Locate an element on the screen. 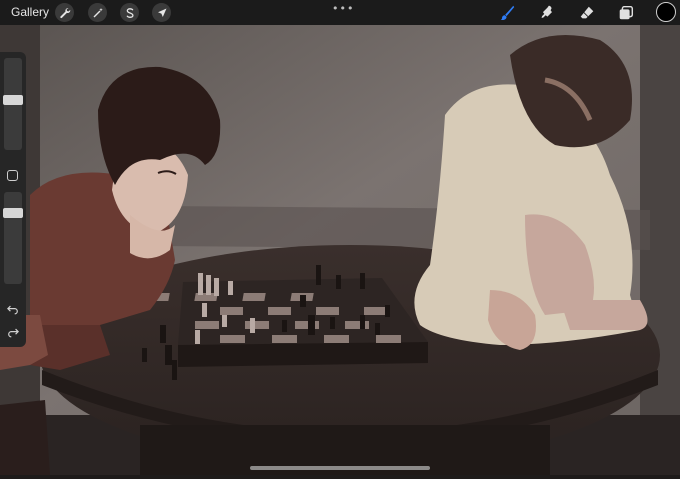 The width and height of the screenshot is (680, 479). color-picker-swatch is located at coordinates (666, 12).